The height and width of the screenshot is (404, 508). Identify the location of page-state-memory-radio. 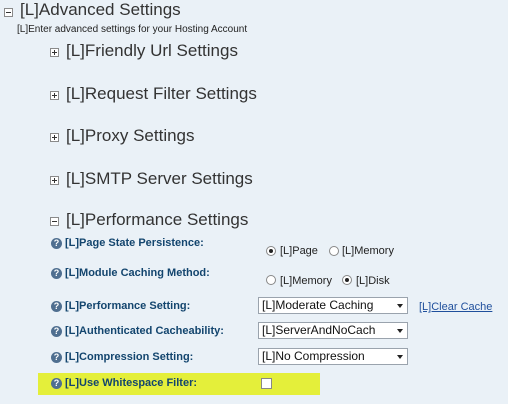
(334, 251).